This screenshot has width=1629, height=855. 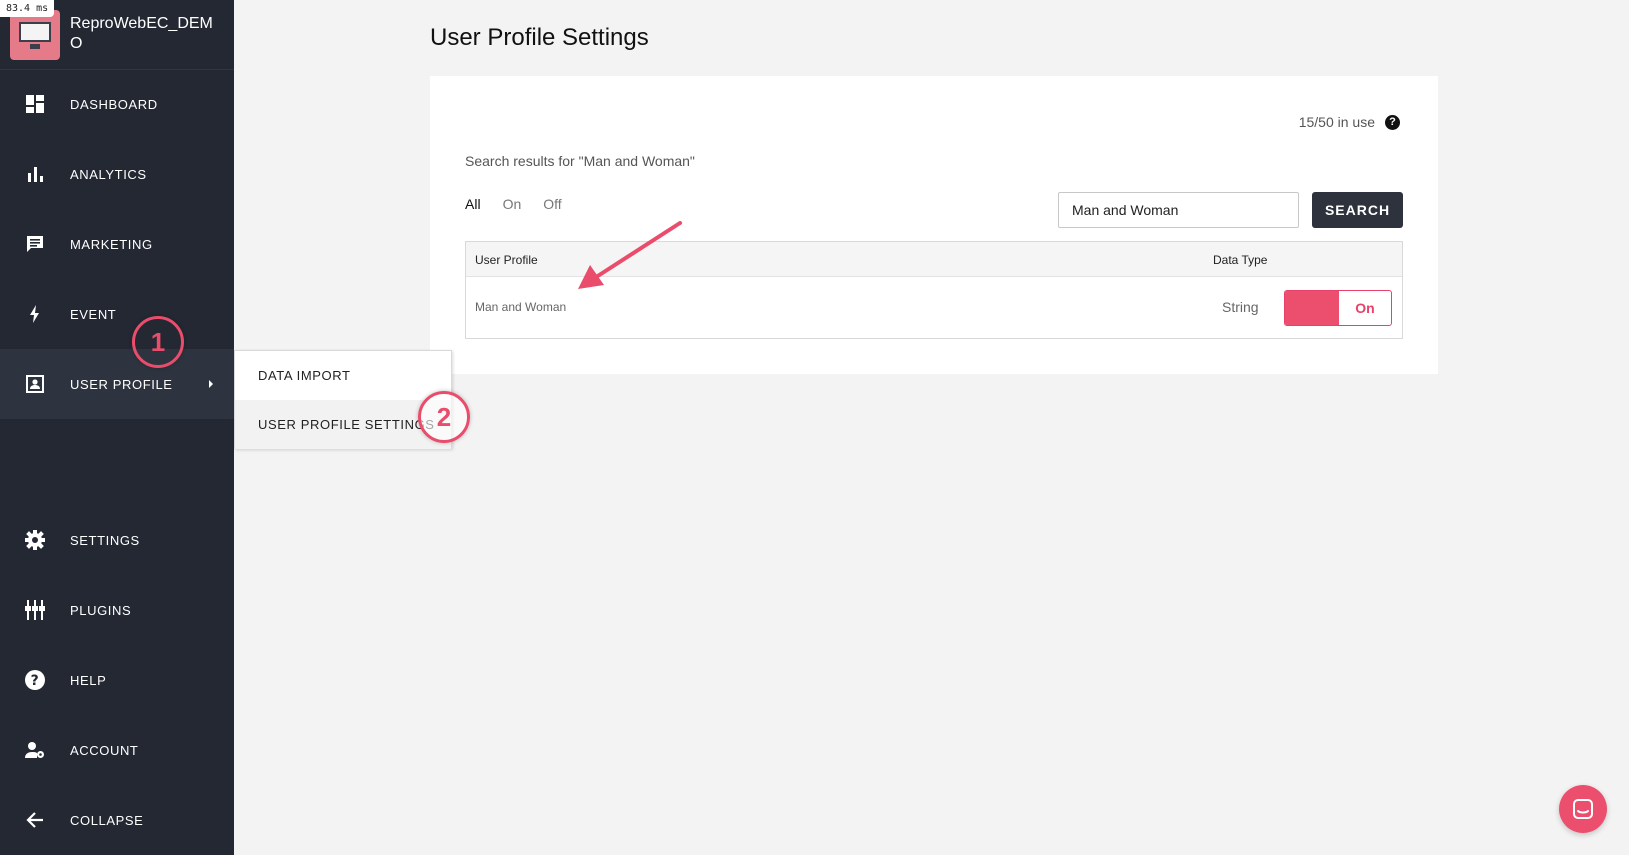 I want to click on column-header-data-type: Data Type, so click(x=1240, y=260).